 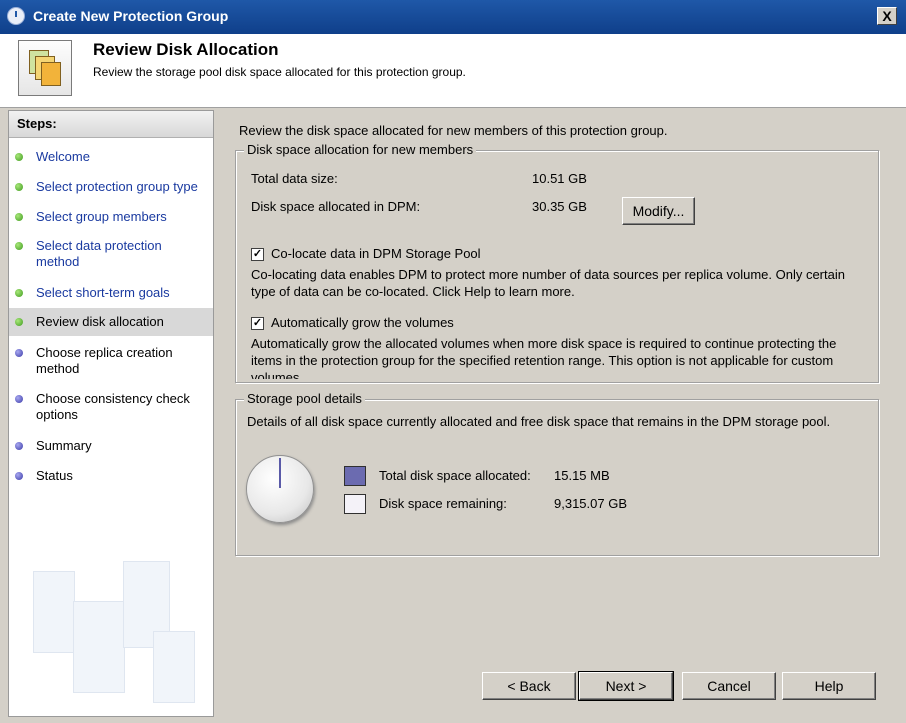 What do you see at coordinates (64, 445) in the screenshot?
I see `step-label: Summary` at bounding box center [64, 445].